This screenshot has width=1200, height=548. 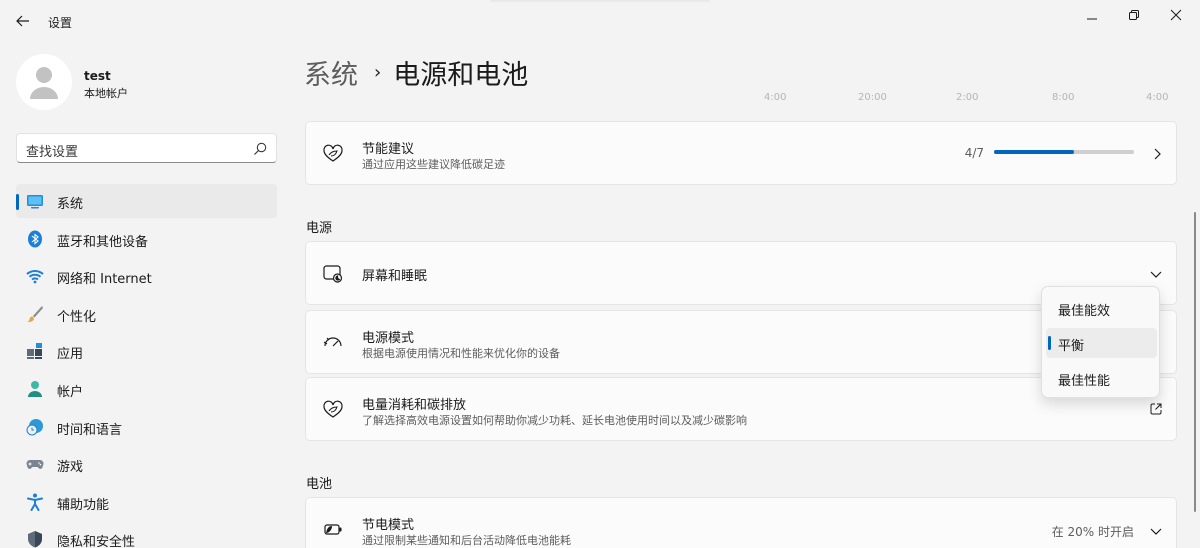 What do you see at coordinates (104, 280) in the screenshot?
I see `sidebar-item-label: 网络和 Internet` at bounding box center [104, 280].